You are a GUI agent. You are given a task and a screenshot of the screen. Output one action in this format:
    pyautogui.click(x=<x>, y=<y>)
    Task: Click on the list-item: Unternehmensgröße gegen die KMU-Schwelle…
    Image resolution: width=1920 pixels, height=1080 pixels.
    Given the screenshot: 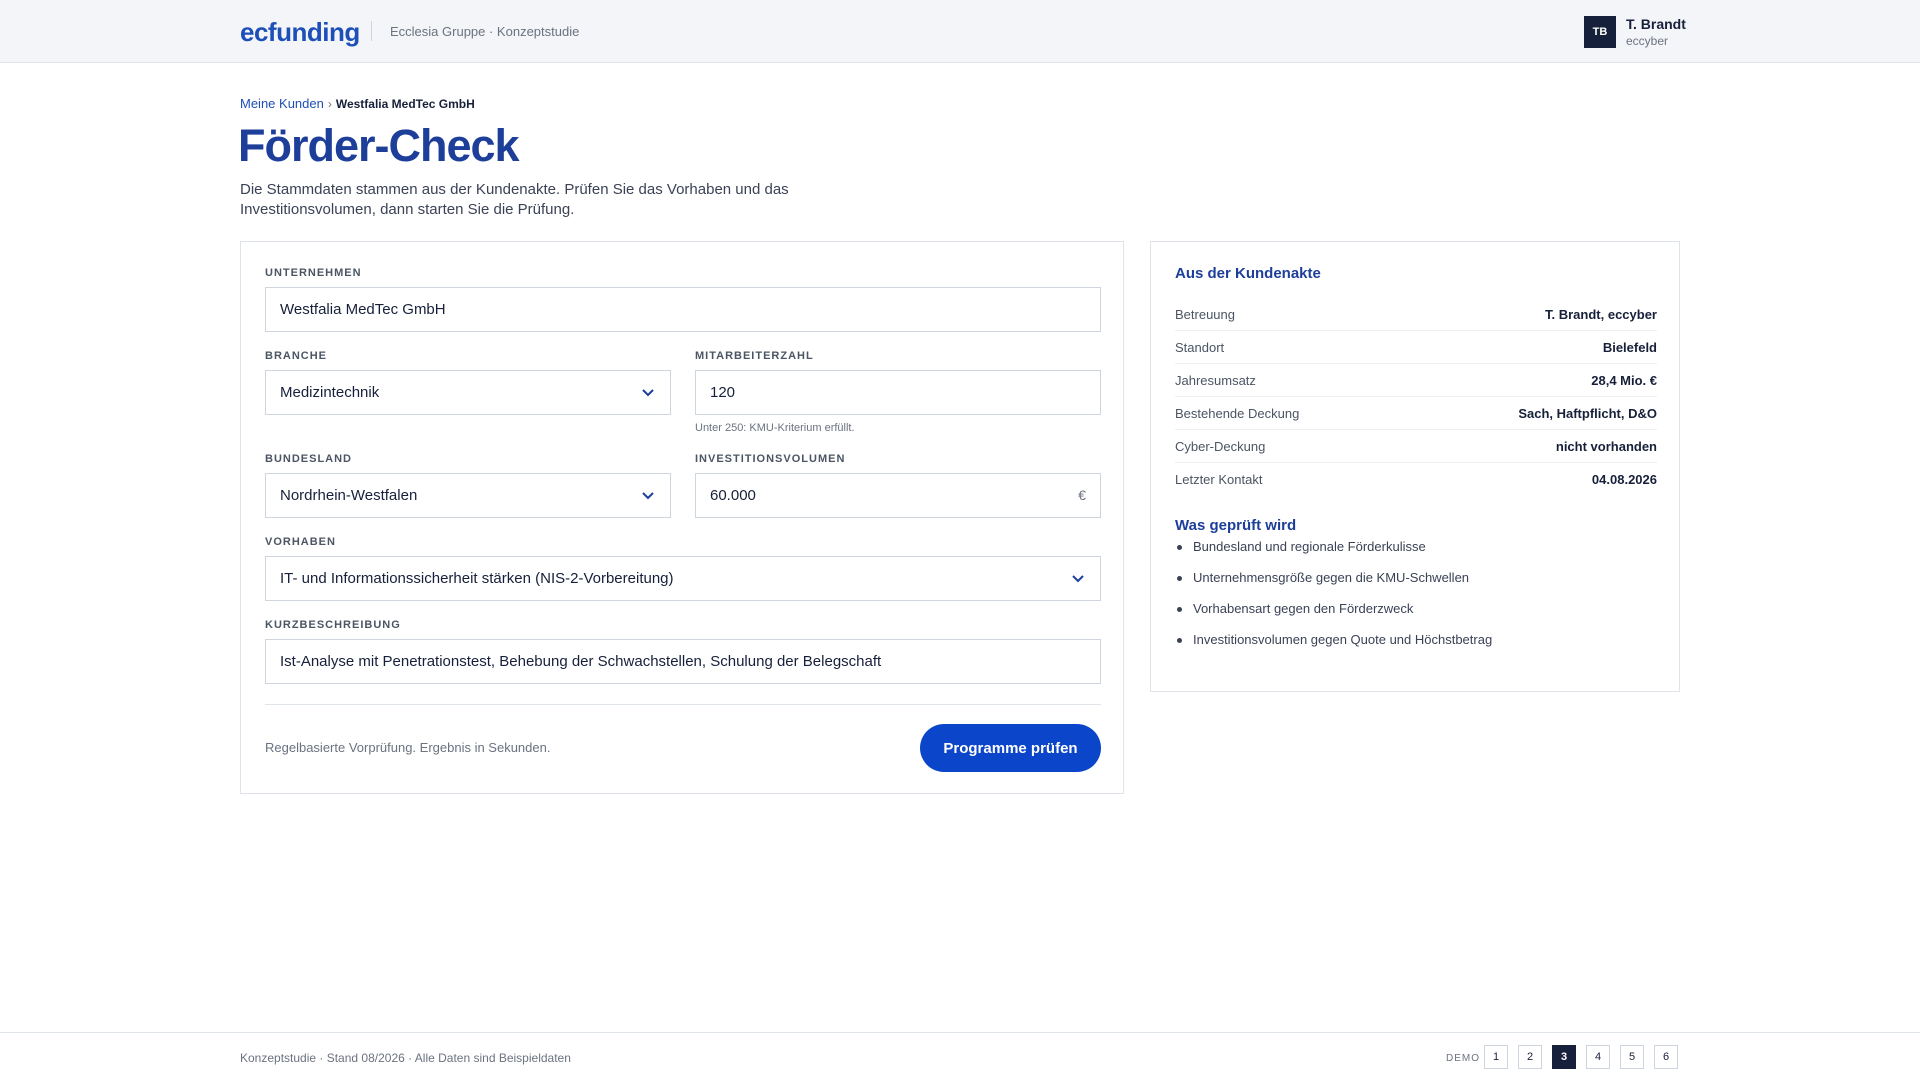 What is the action you would take?
    pyautogui.click(x=1333, y=585)
    